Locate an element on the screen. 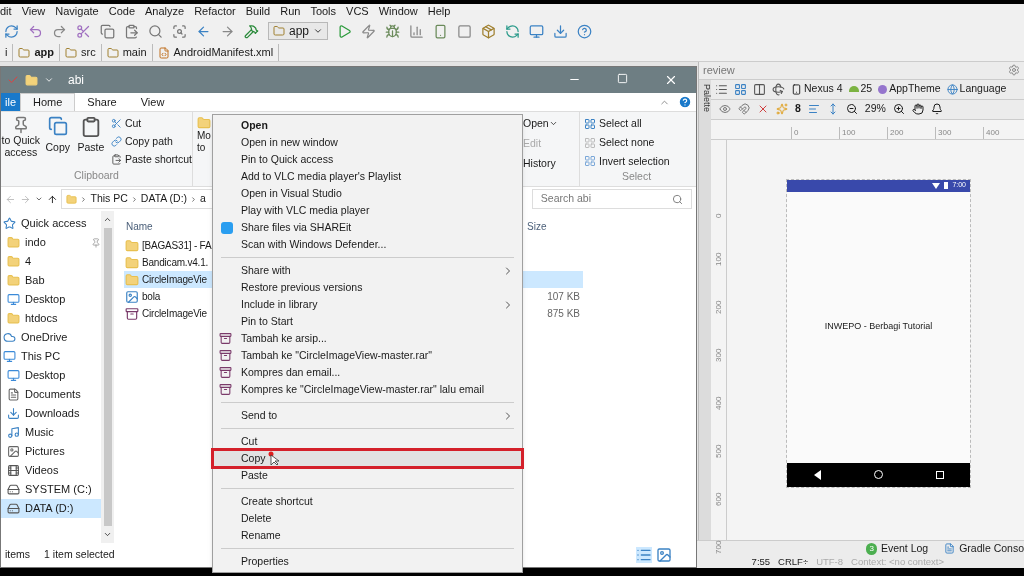 This screenshot has width=1024, height=576. breadcrumb-item: main is located at coordinates (127, 52).